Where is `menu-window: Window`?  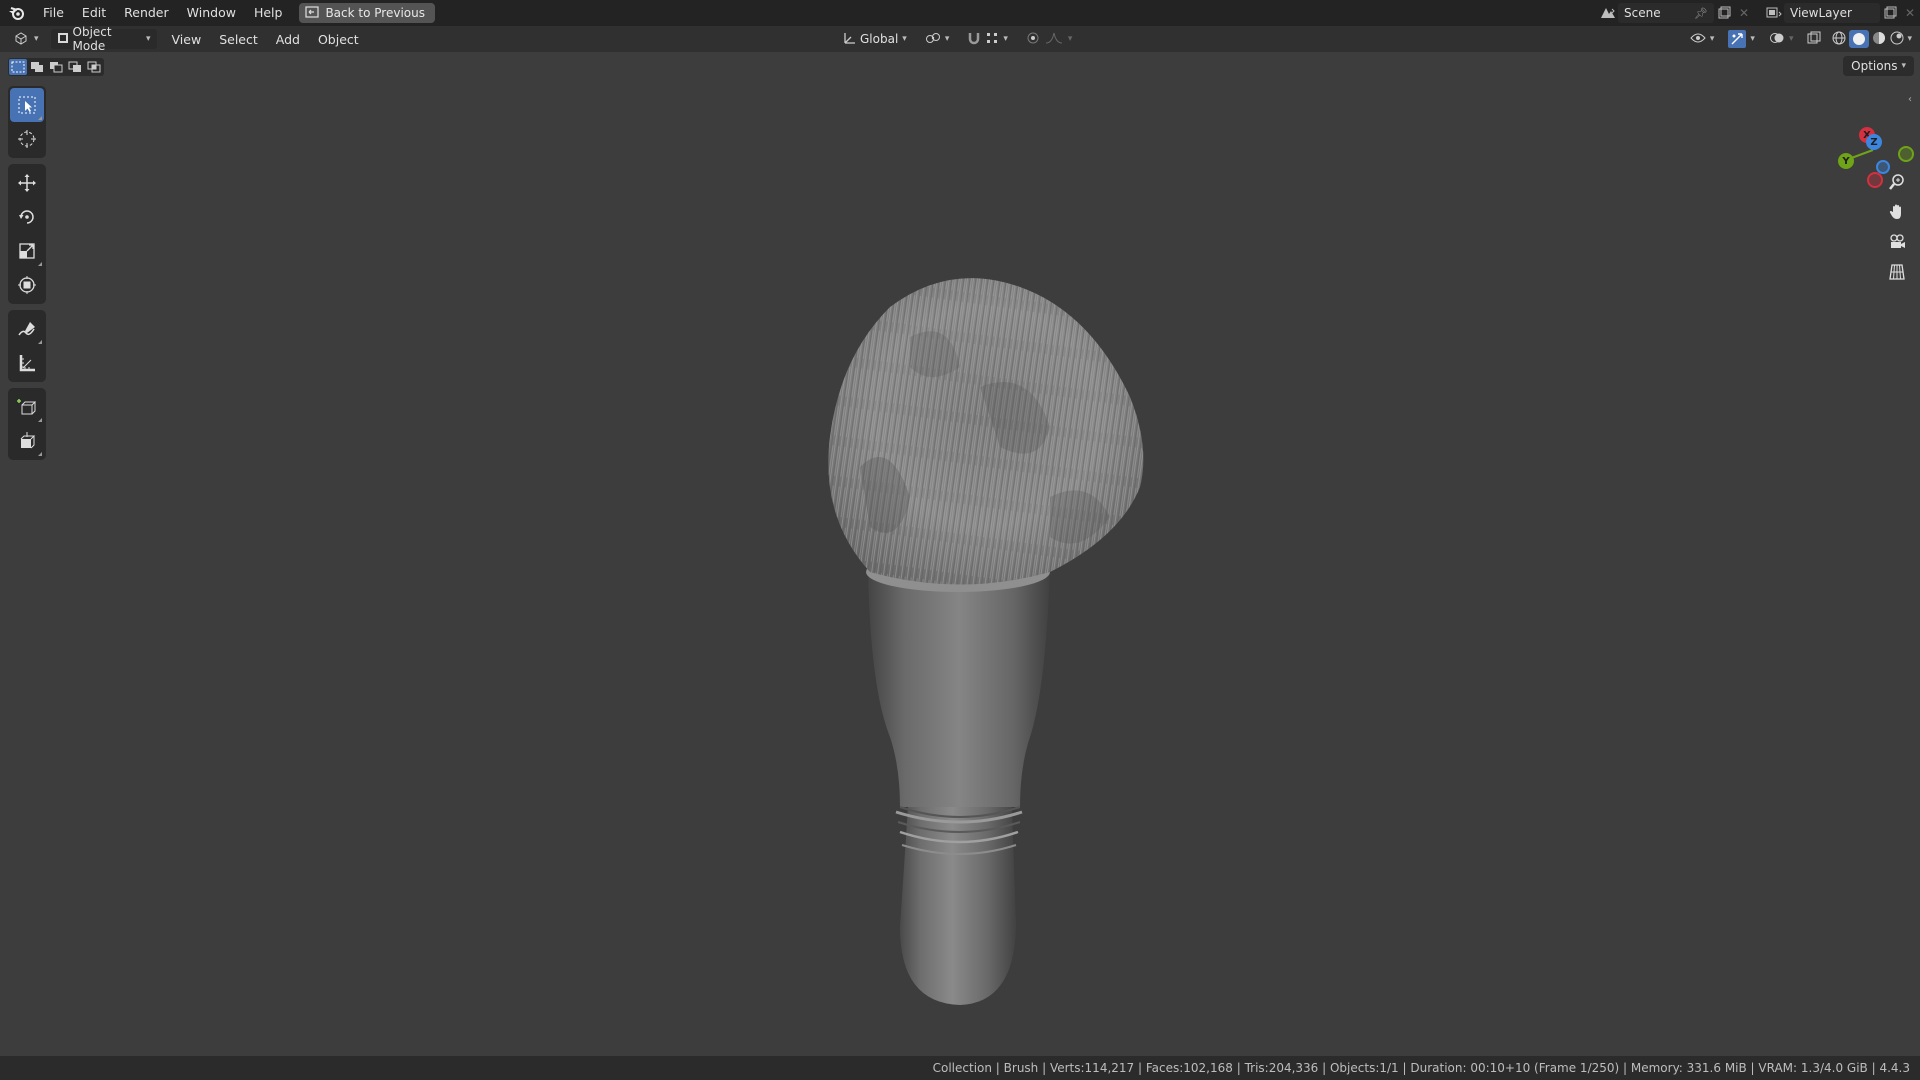
menu-window: Window is located at coordinates (211, 13).